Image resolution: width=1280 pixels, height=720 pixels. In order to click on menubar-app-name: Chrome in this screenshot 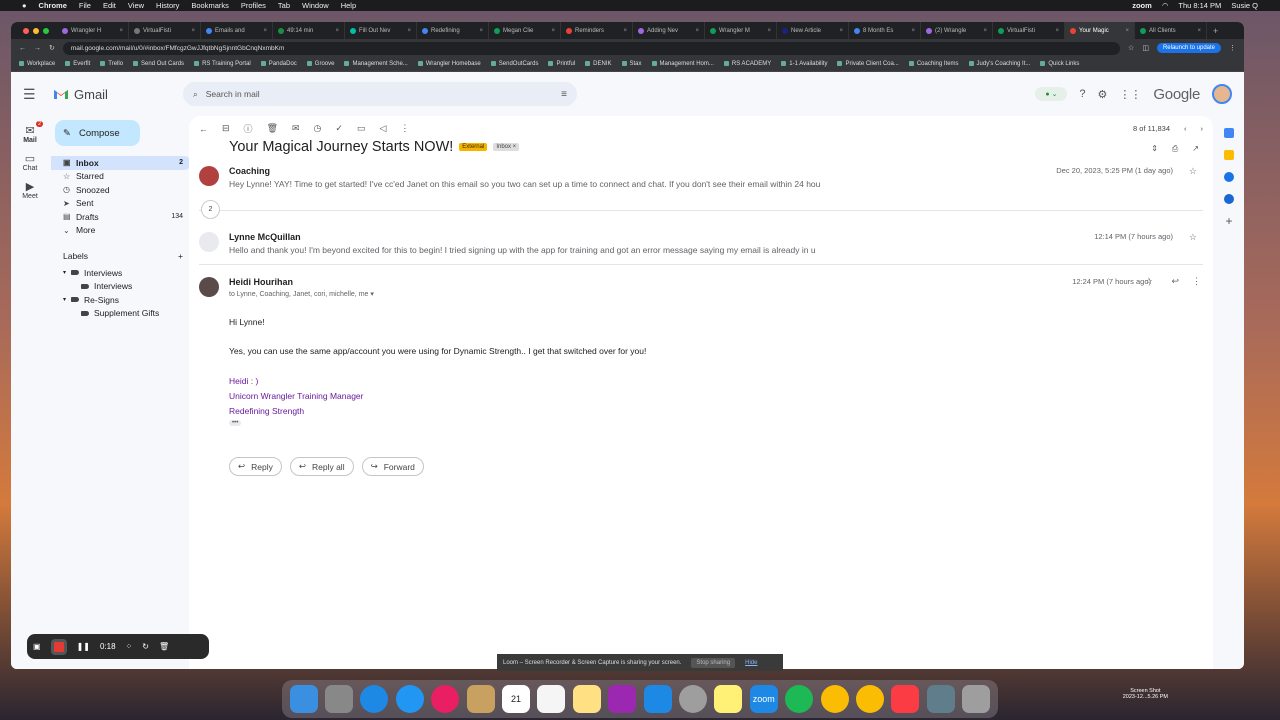, I will do `click(53, 5)`.